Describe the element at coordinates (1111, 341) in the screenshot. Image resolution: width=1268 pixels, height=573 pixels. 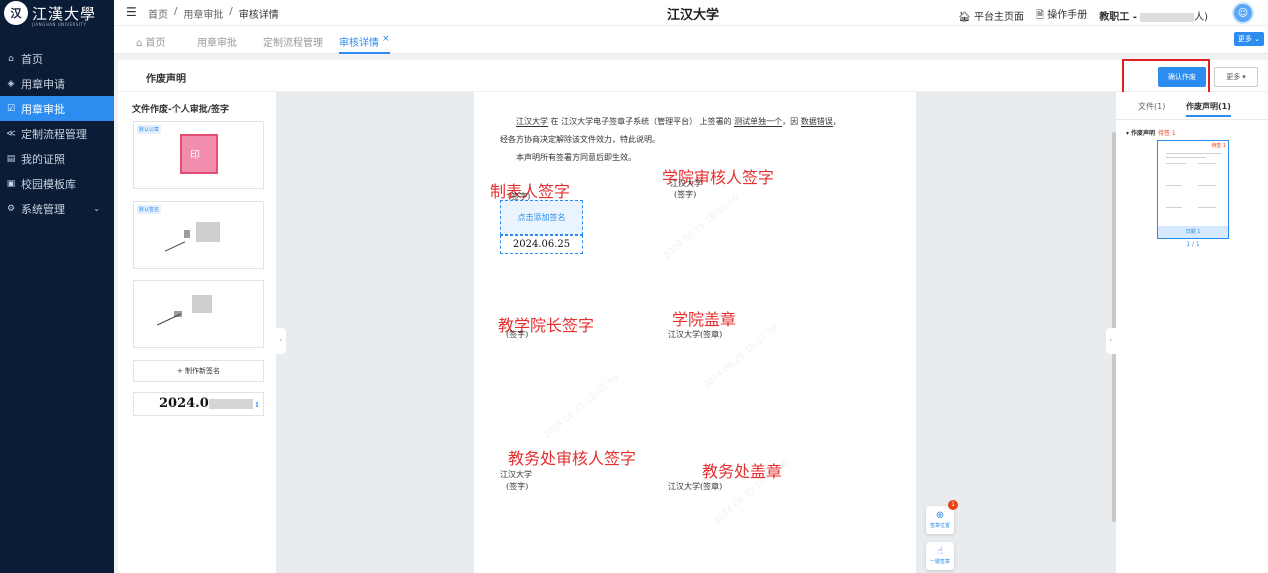
I see `collapse-right-icon: ›` at that location.